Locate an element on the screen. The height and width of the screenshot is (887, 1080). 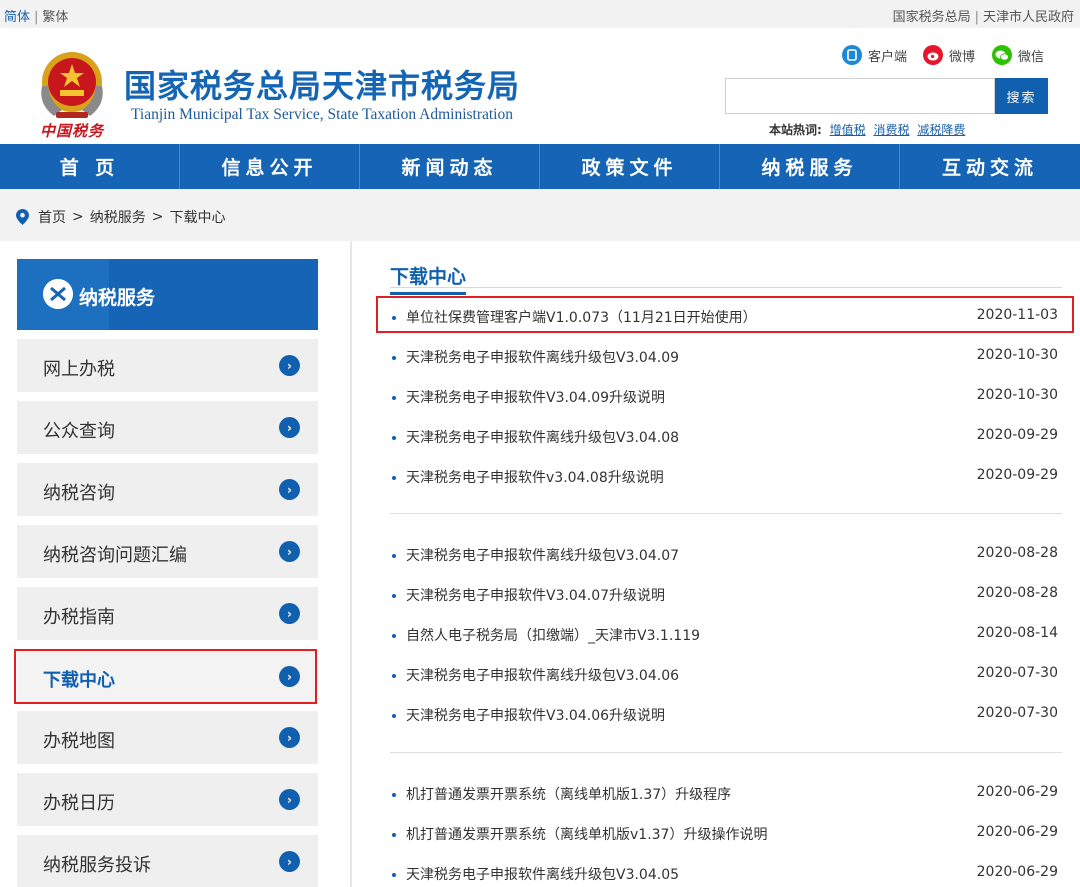
section-title-underline is located at coordinates (726, 287).